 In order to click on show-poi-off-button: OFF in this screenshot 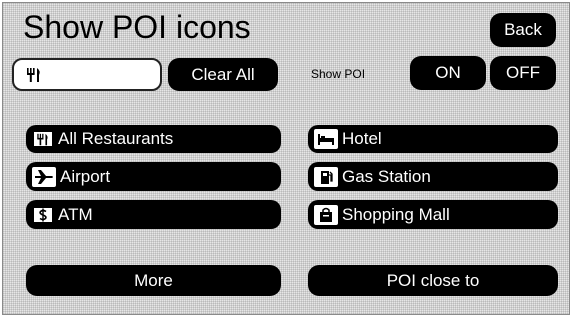, I will do `click(523, 73)`.